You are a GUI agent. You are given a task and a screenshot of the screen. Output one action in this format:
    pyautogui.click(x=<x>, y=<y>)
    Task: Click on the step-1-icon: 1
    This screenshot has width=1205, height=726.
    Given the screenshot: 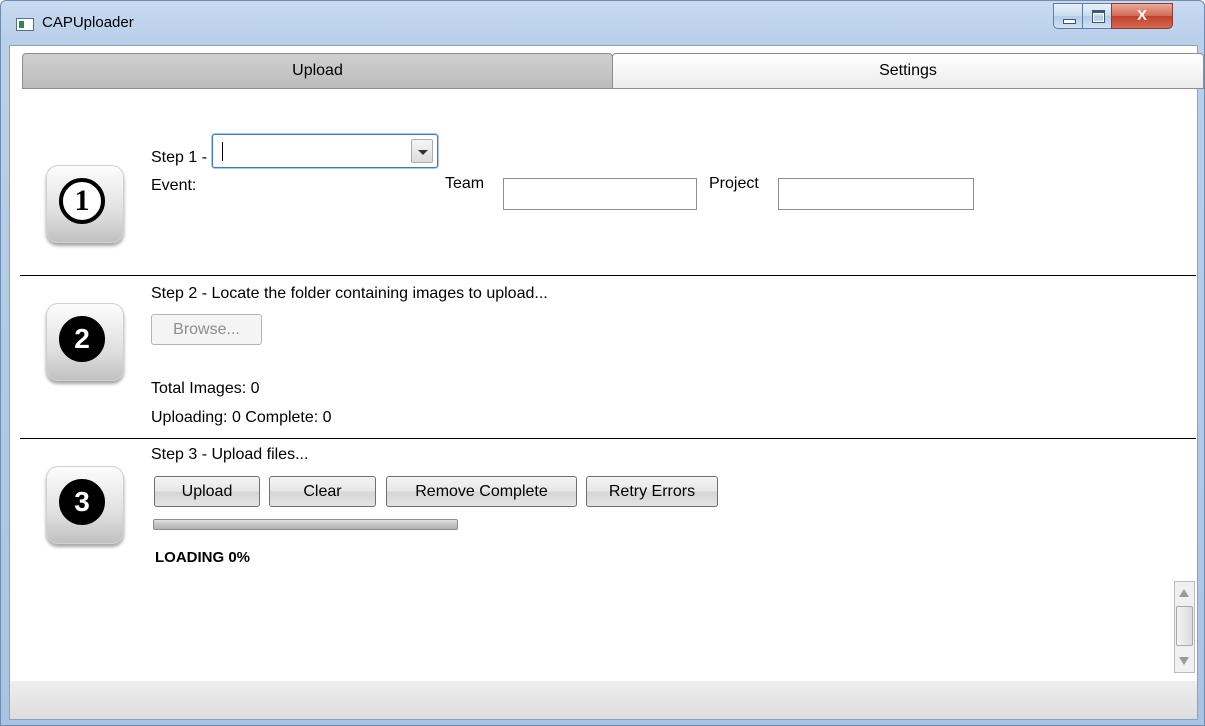 What is the action you would take?
    pyautogui.click(x=85, y=204)
    